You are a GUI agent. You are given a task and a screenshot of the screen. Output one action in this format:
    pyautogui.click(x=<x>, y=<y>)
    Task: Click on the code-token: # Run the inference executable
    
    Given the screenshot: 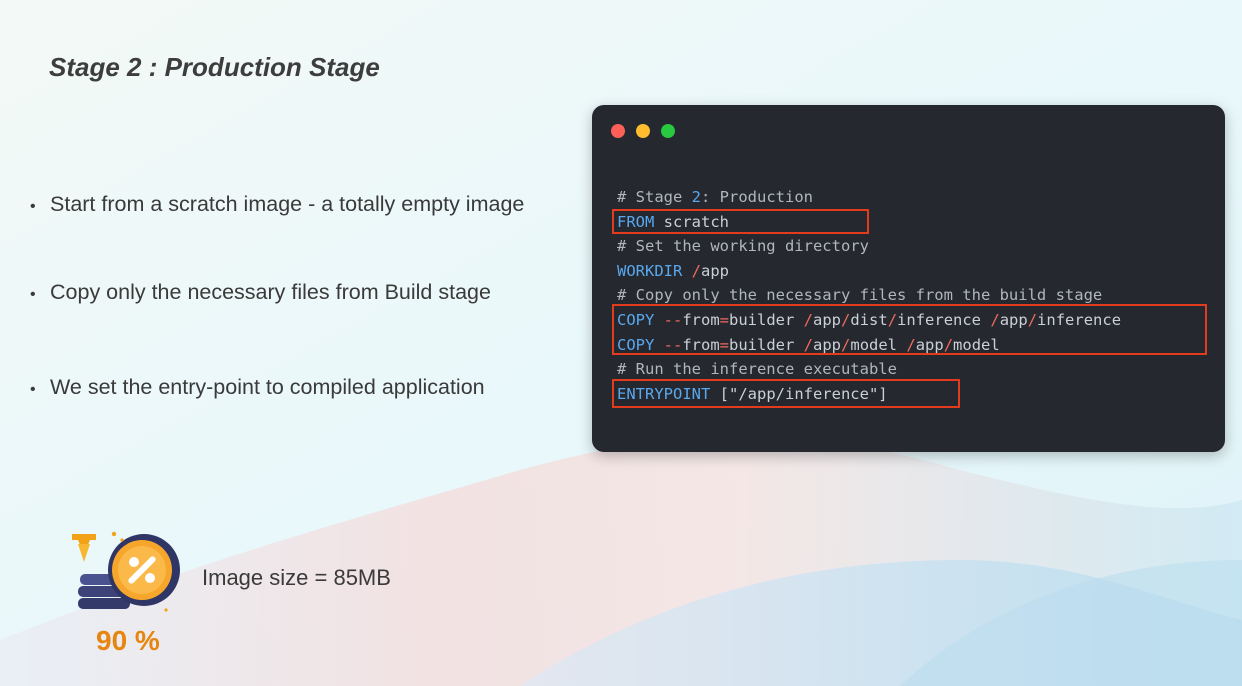 What is the action you would take?
    pyautogui.click(x=757, y=369)
    